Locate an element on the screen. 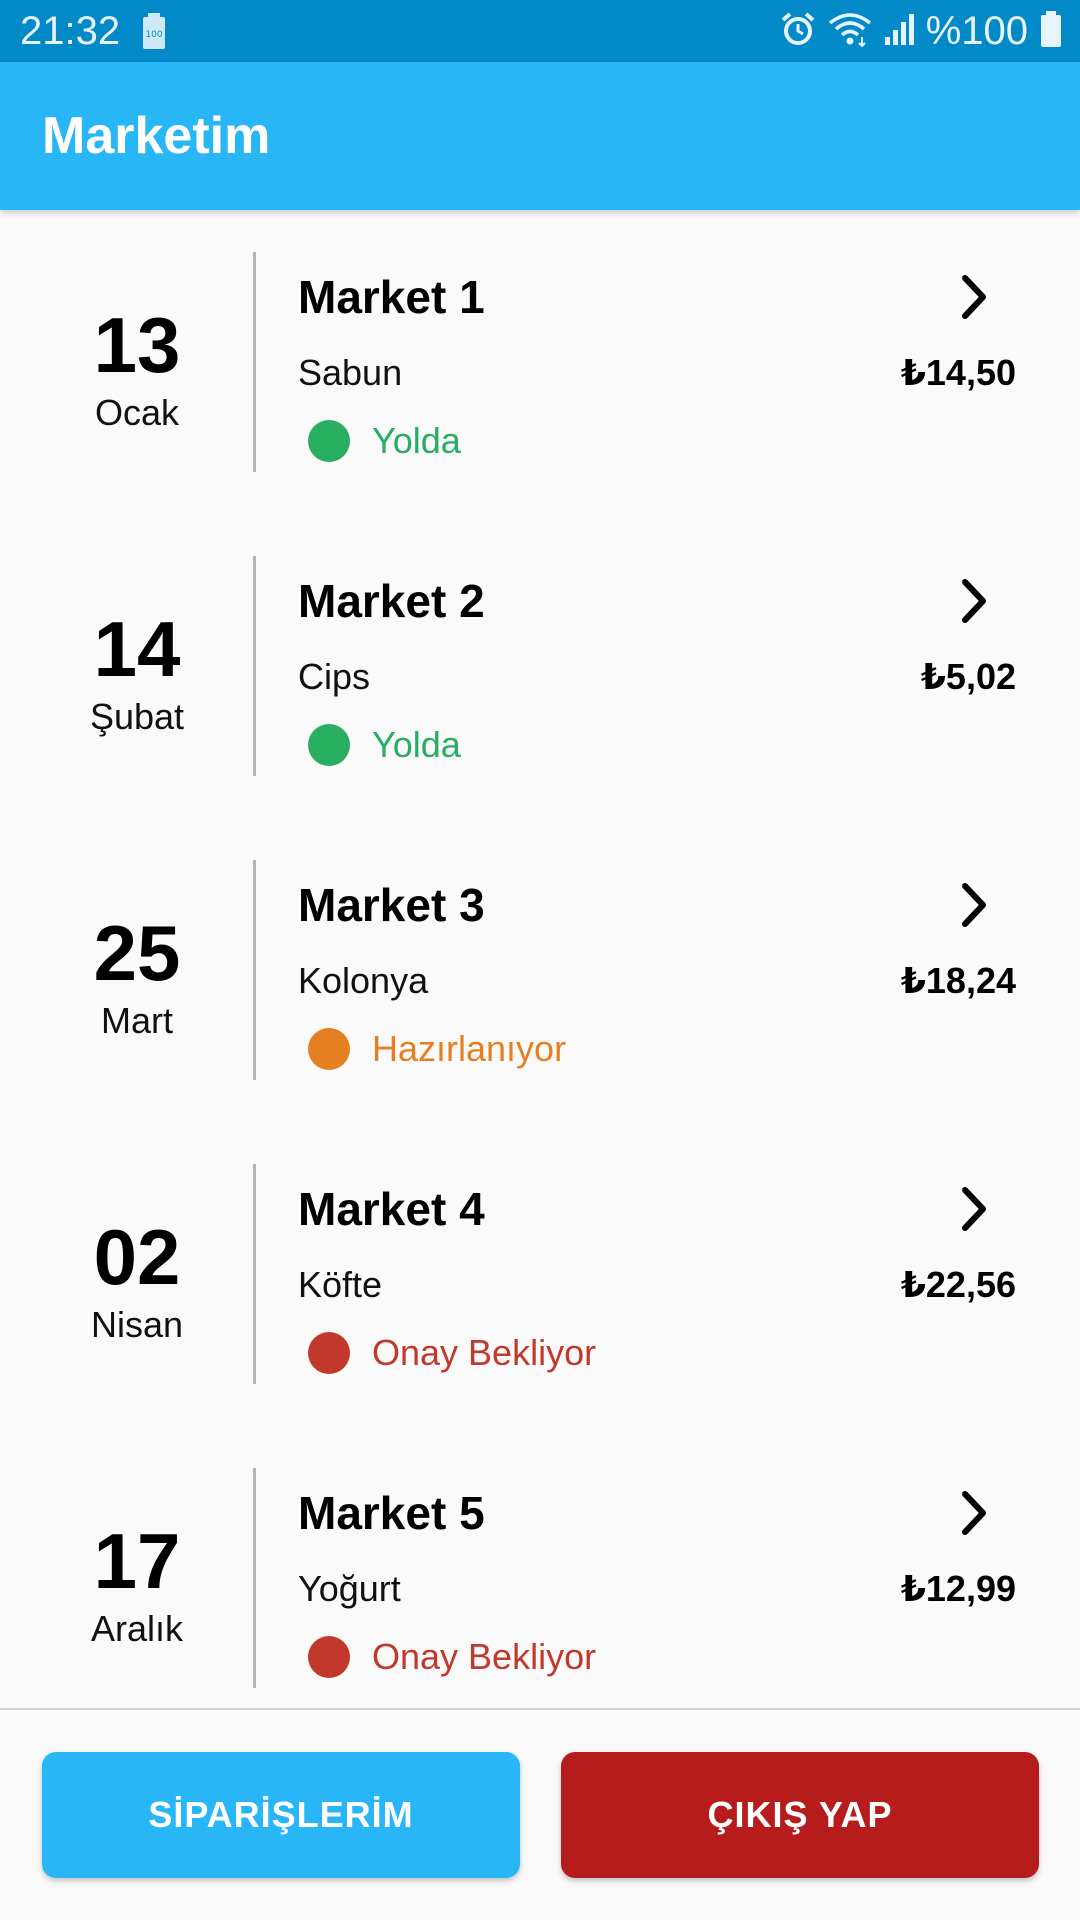 This screenshot has width=1080, height=1920. wifi-icon is located at coordinates (850, 31).